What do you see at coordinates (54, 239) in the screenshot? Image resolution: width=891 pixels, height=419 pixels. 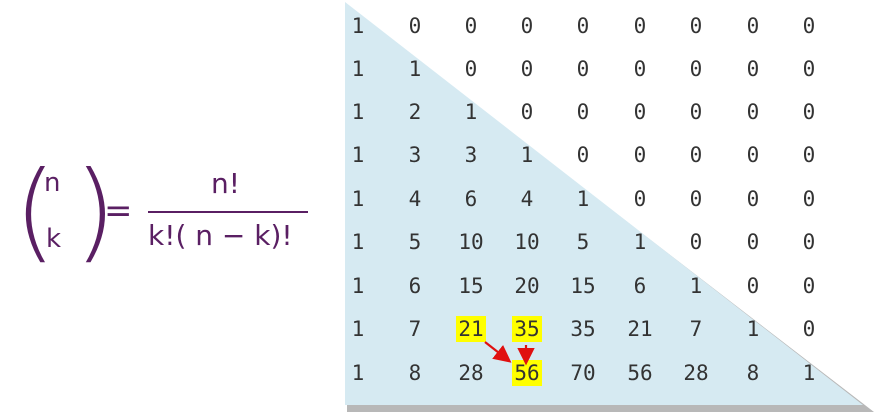 I see `formula-bottom-k: k` at bounding box center [54, 239].